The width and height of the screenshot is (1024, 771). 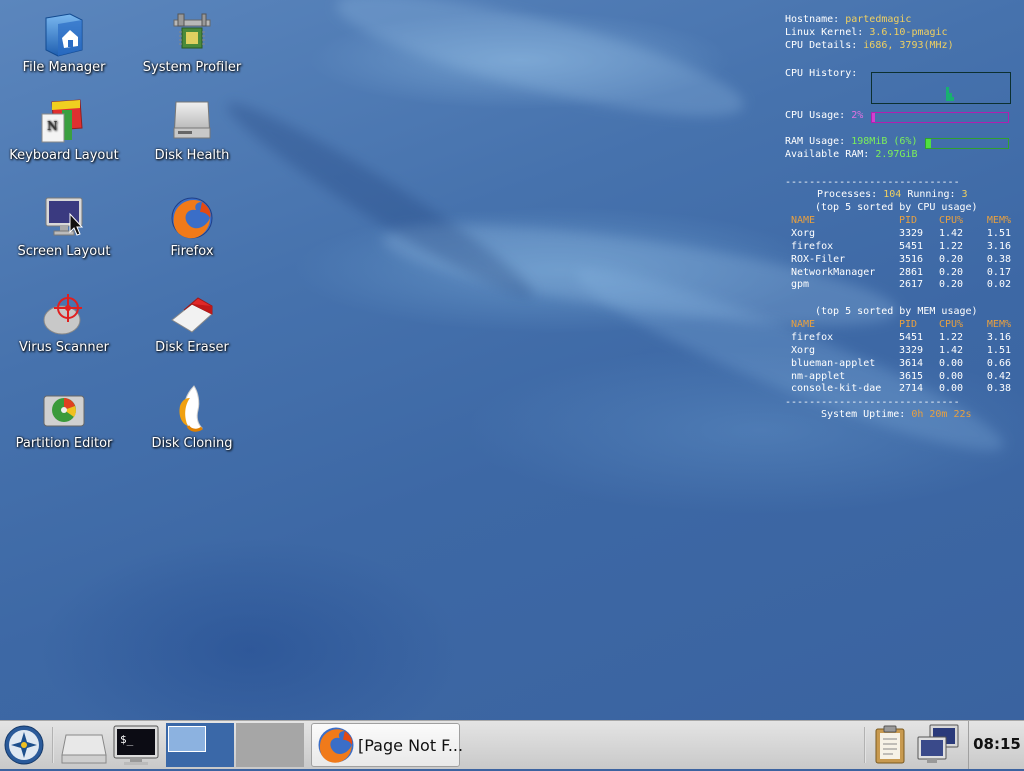 What do you see at coordinates (192, 131) in the screenshot?
I see `desktop-icon-disk-health: Disk Health` at bounding box center [192, 131].